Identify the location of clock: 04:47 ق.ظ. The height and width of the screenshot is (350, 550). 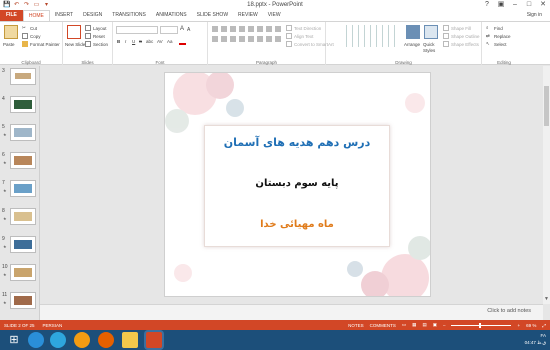
(535, 342).